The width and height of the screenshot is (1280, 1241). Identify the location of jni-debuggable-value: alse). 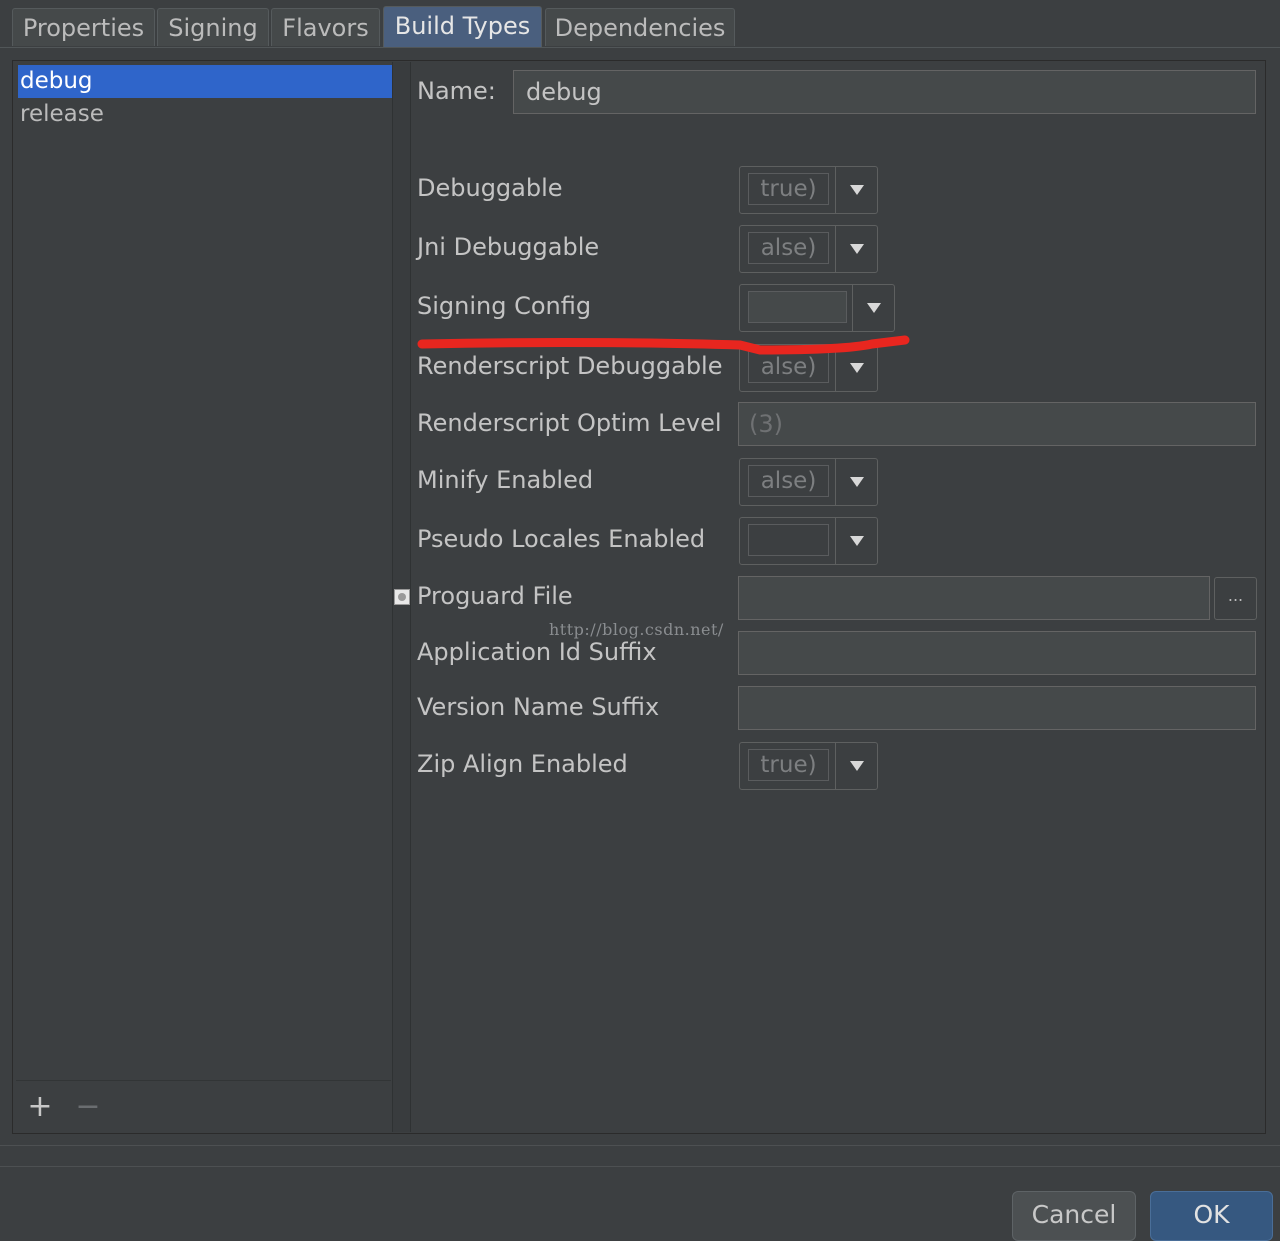
(788, 248).